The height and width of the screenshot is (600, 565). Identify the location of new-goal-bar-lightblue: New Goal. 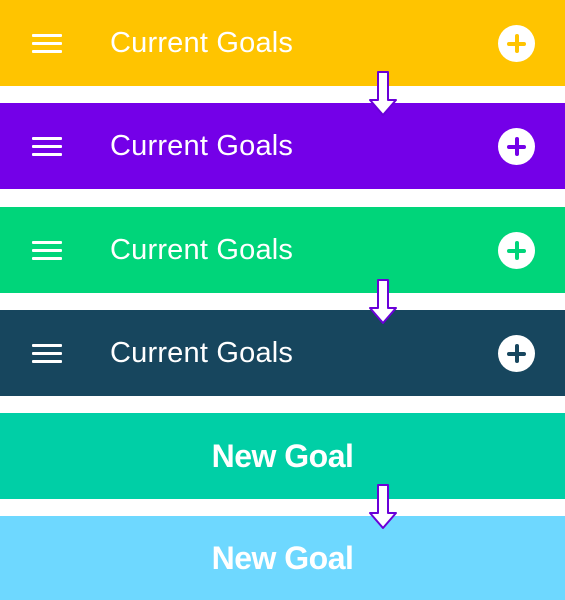
(282, 558).